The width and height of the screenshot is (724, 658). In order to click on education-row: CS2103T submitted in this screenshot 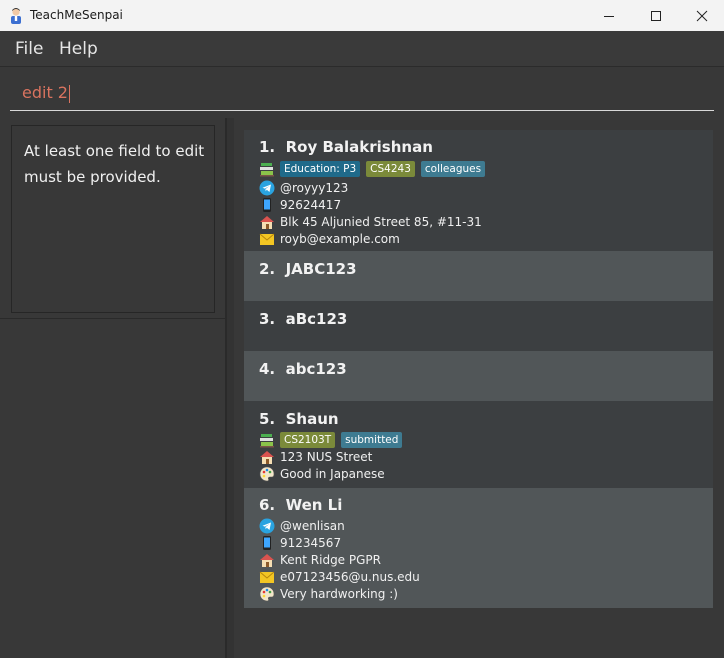, I will do `click(333, 440)`.